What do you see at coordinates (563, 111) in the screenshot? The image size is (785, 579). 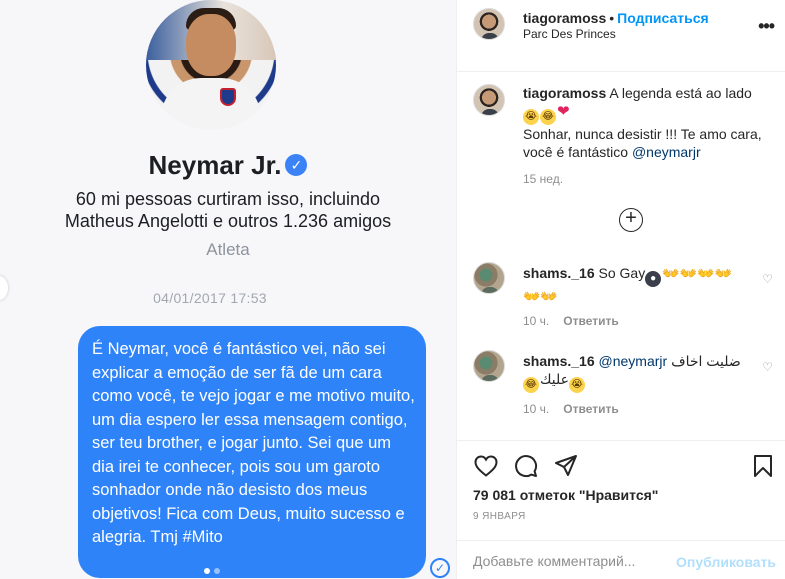 I see `red-heart-emoji-icon: ❤` at bounding box center [563, 111].